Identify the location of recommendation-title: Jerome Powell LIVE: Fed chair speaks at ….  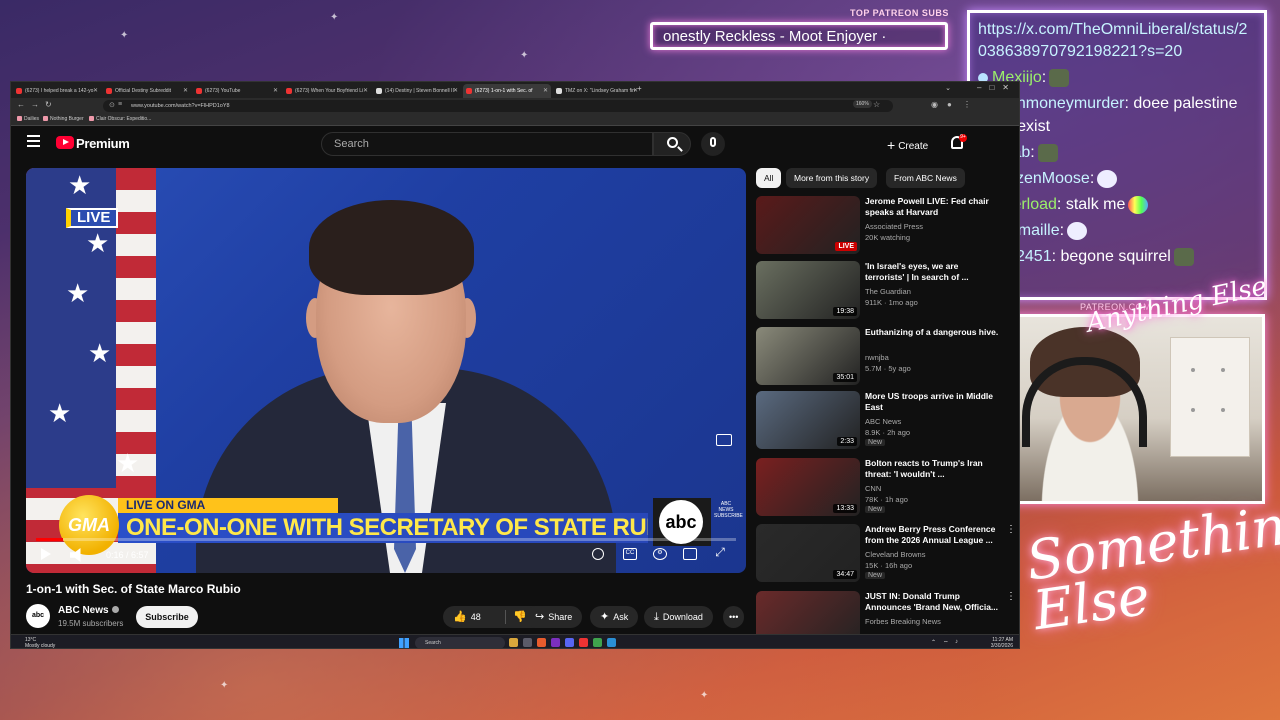
(932, 207).